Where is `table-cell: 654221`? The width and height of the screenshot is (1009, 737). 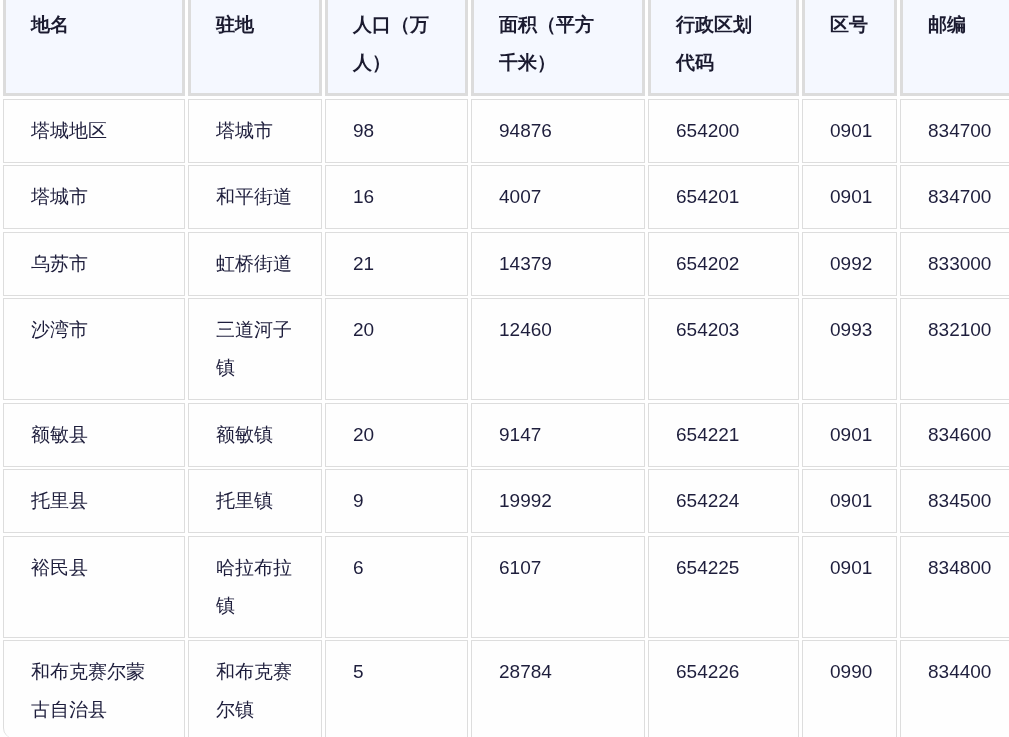
table-cell: 654221 is located at coordinates (723, 434).